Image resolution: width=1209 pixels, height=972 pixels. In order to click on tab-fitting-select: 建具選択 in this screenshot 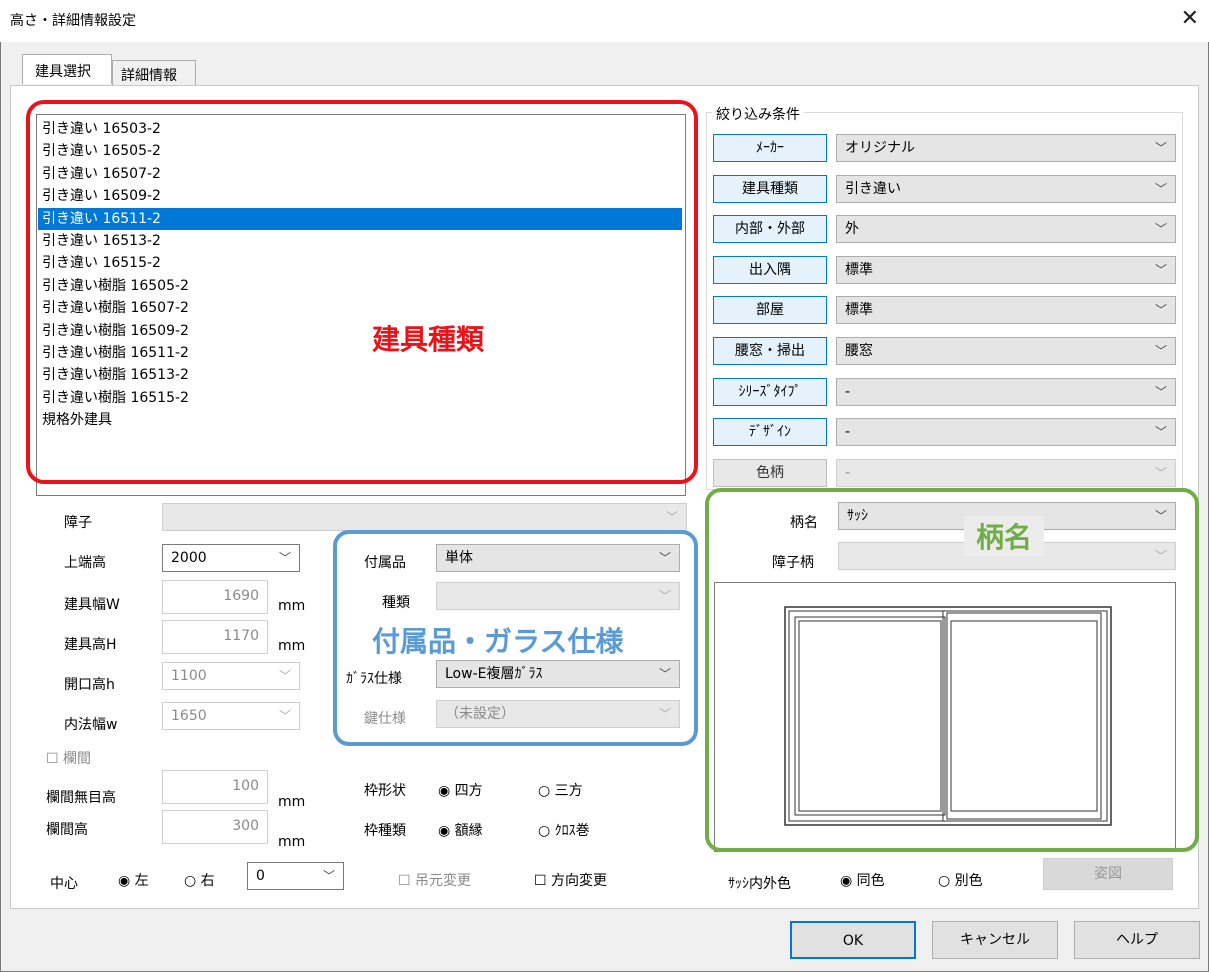, I will do `click(67, 69)`.